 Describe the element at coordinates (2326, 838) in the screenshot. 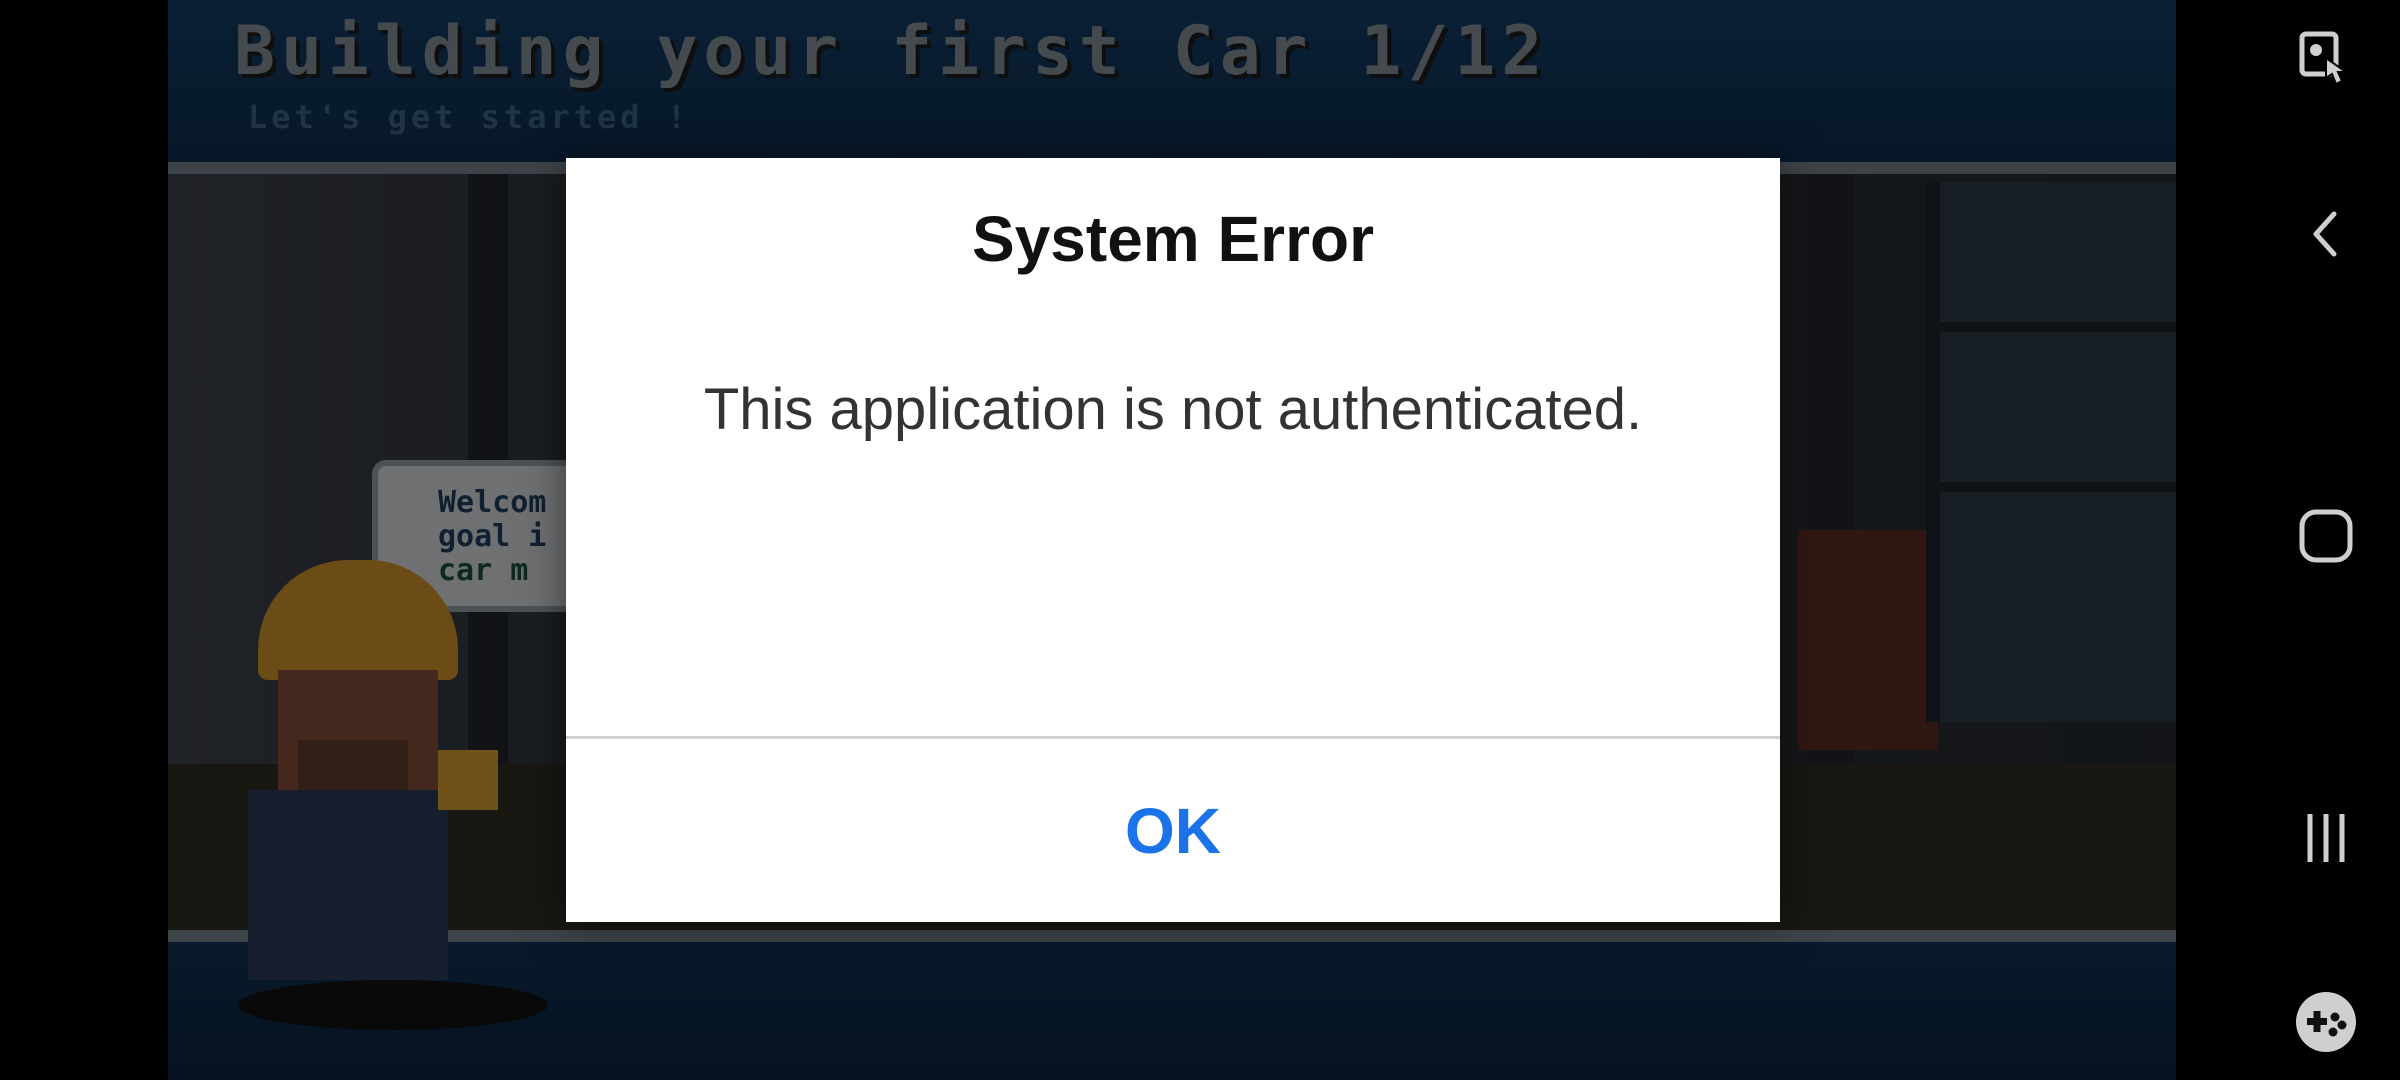

I see `recent-apps-icon` at that location.